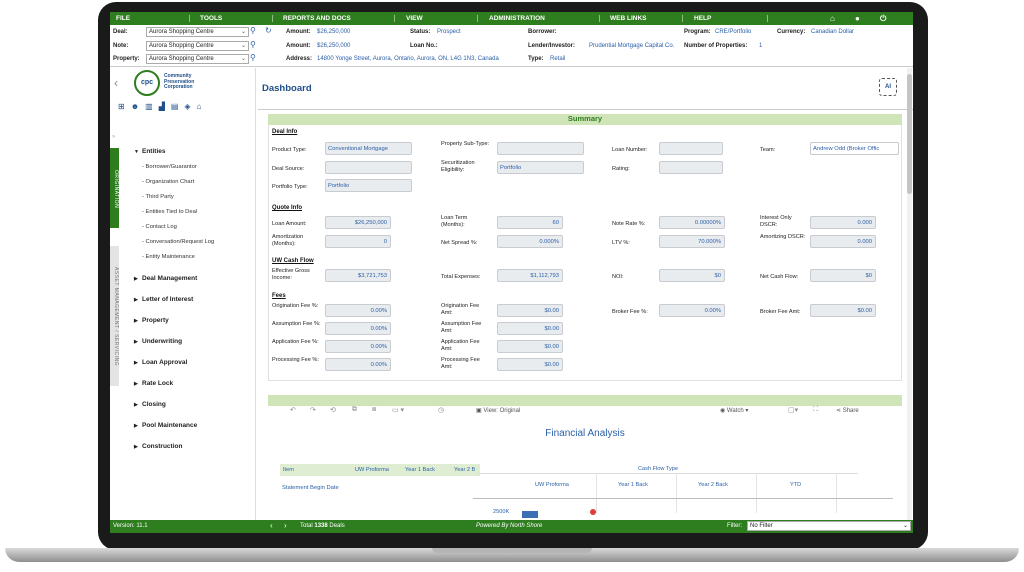 The width and height of the screenshot is (1024, 572). Describe the element at coordinates (152, 106) in the screenshot. I see `building-icon: ▥` at that location.